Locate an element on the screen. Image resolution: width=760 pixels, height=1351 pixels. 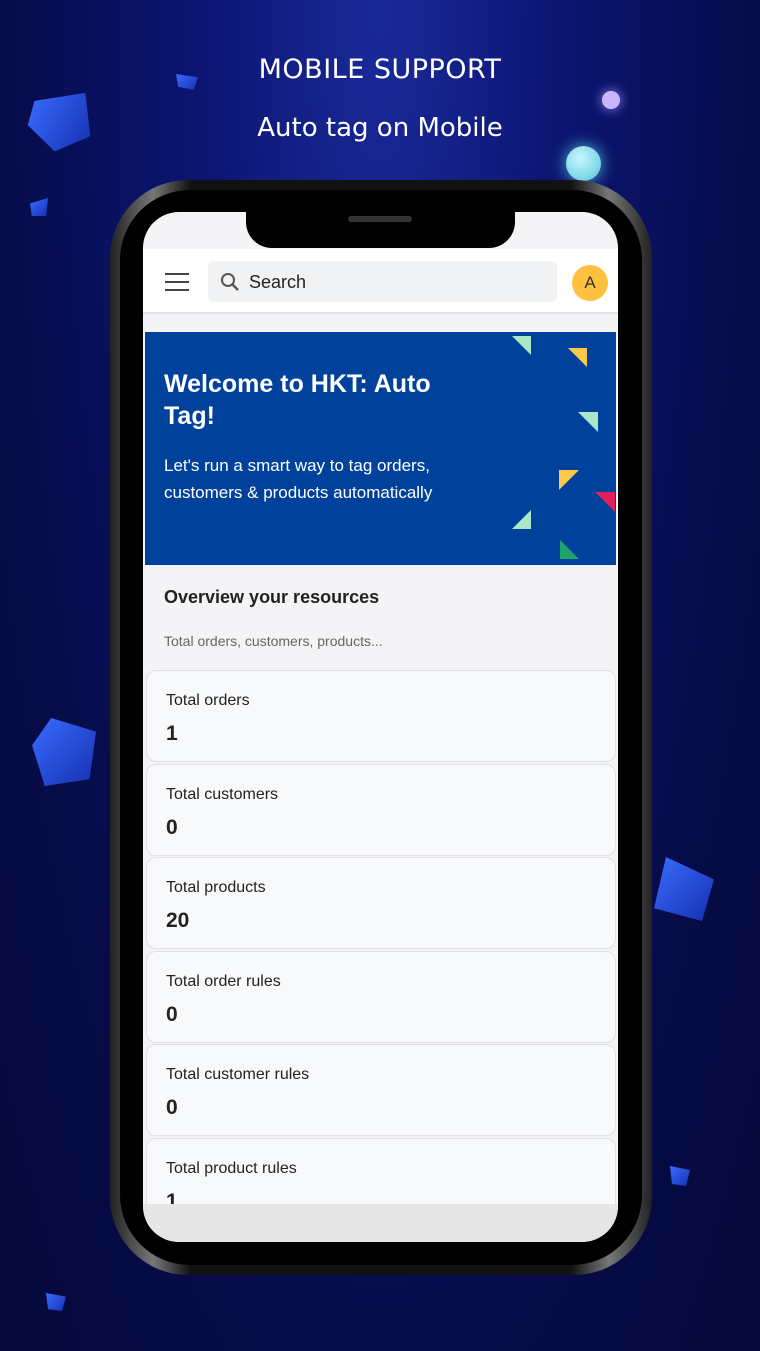
phone-notch is located at coordinates (380, 230).